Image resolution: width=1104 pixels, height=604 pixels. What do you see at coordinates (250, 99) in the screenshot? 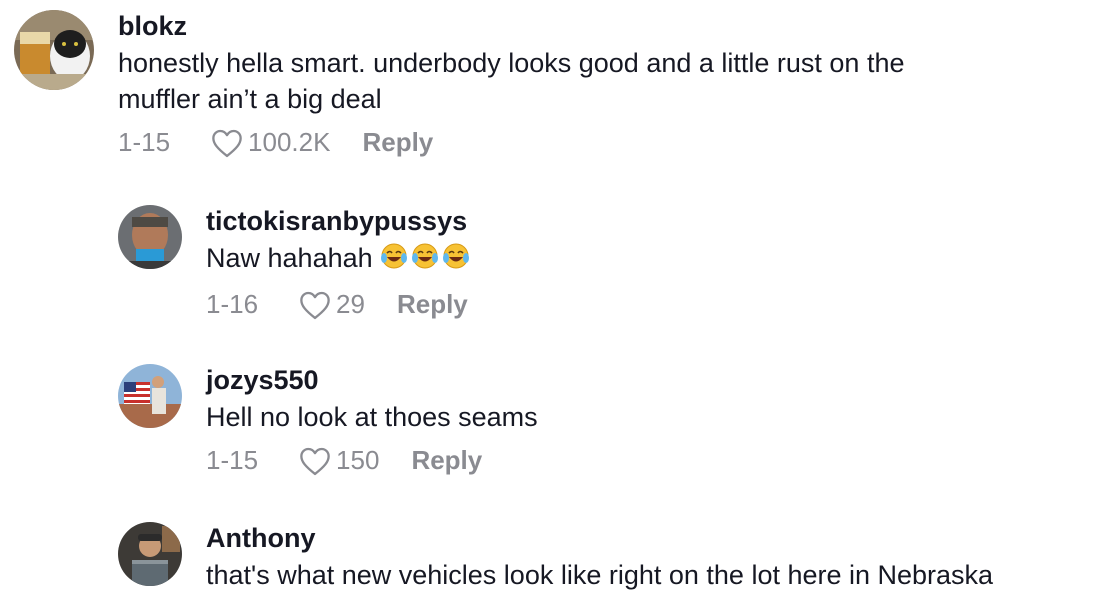
I see `comment-text-line: muffler ain’t a big deal` at bounding box center [250, 99].